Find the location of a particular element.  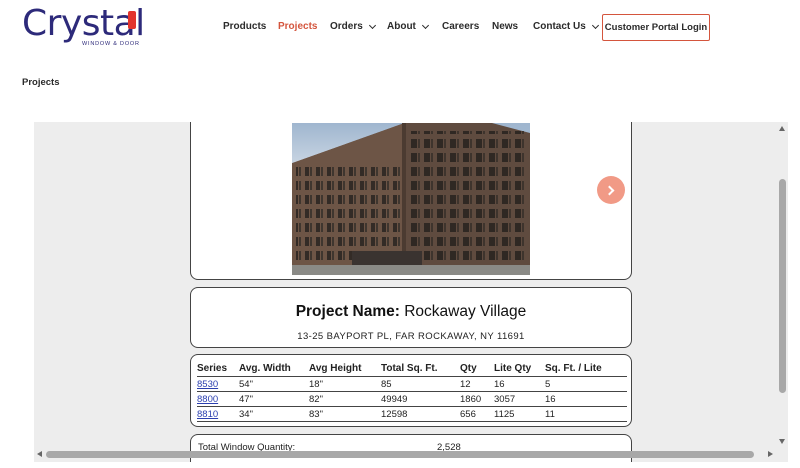

vertical-scroll-thumb is located at coordinates (782, 286).